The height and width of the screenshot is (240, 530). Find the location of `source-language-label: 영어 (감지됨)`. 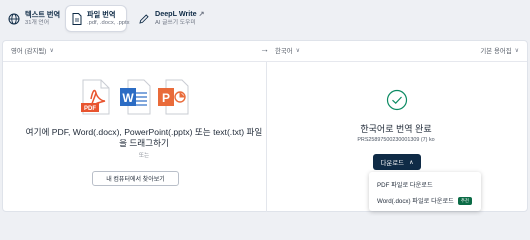

source-language-label: 영어 (감지됨) is located at coordinates (29, 51).